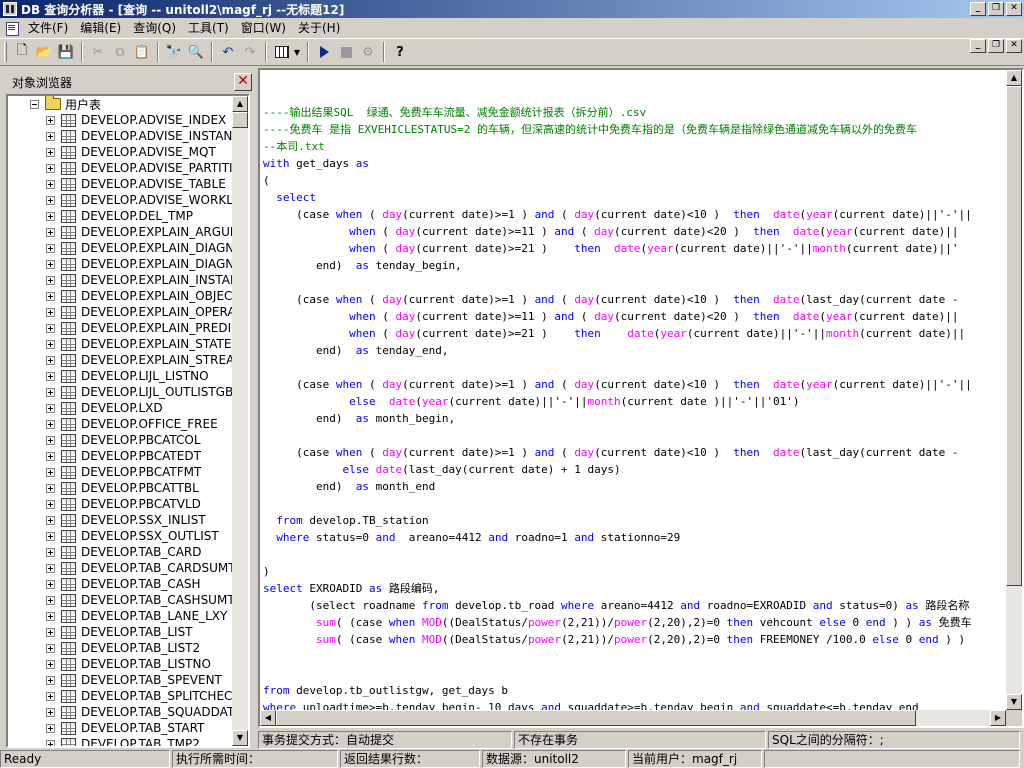 This screenshot has height=768, width=1024. What do you see at coordinates (127, 376) in the screenshot?
I see `tree-node-table: DEVELOP.LIJL_LISTNO` at bounding box center [127, 376].